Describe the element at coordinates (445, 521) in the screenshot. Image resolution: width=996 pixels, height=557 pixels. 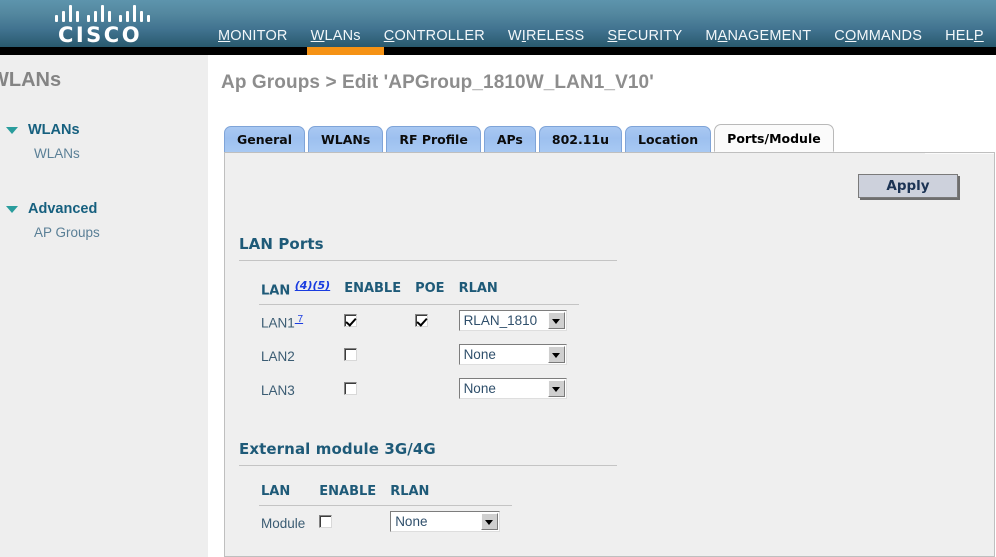
I see `module-rlan-select: None` at that location.